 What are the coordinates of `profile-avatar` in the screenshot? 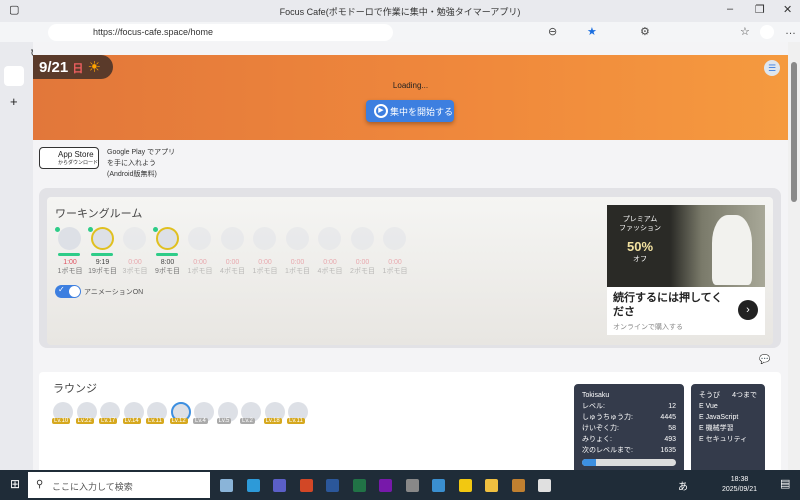 It's located at (767, 32).